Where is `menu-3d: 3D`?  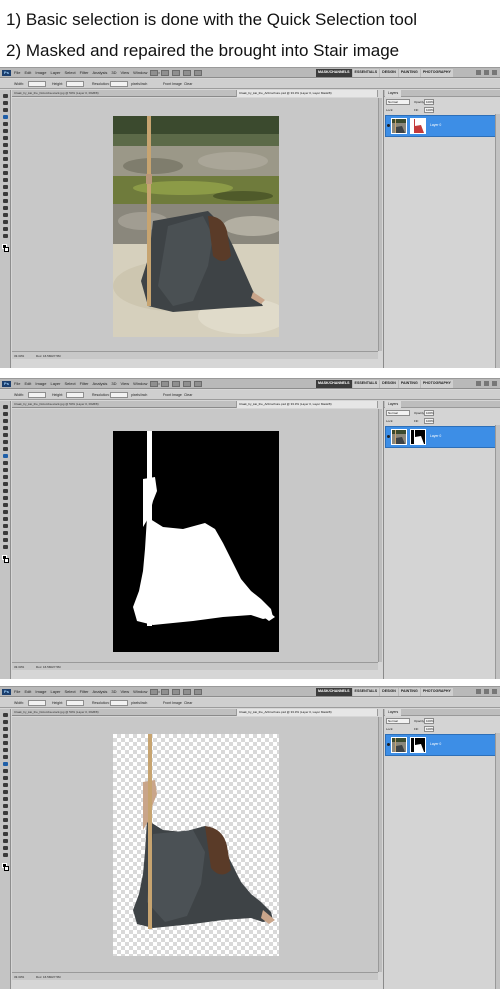
menu-3d: 3D is located at coordinates (113, 692).